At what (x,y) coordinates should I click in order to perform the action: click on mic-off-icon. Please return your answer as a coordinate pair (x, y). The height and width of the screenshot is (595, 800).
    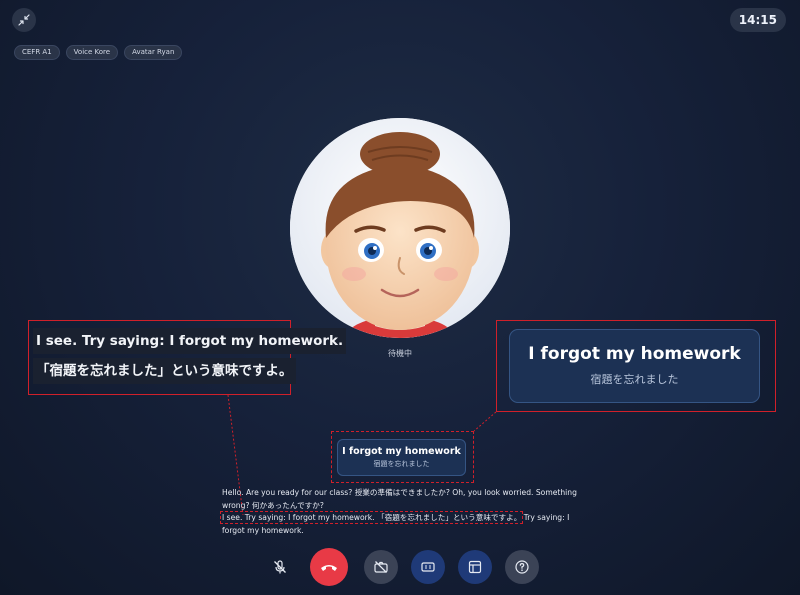
    Looking at the image, I should click on (280, 567).